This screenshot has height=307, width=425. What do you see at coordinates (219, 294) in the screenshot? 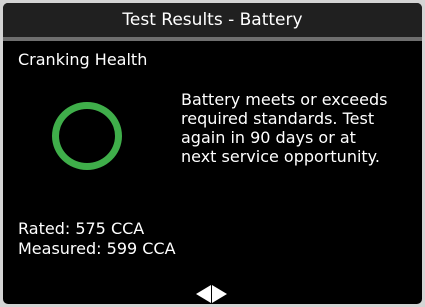
I see `arrow-right-icon` at bounding box center [219, 294].